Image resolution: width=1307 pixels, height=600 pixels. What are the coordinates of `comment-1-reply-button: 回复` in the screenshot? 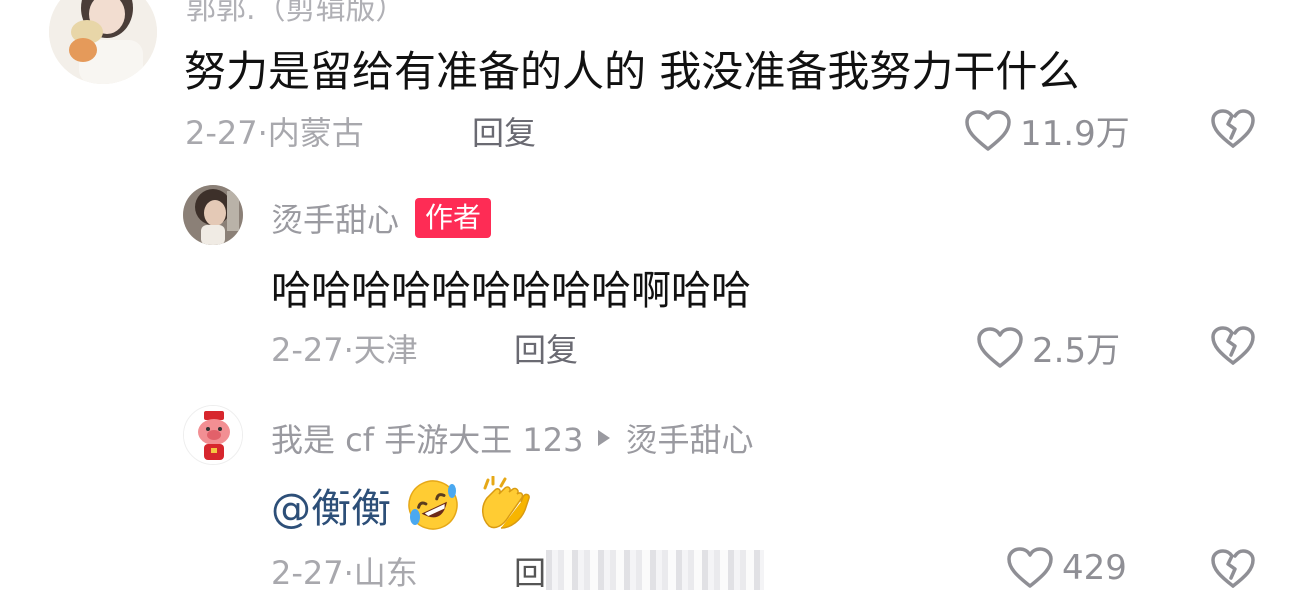 It's located at (504, 131).